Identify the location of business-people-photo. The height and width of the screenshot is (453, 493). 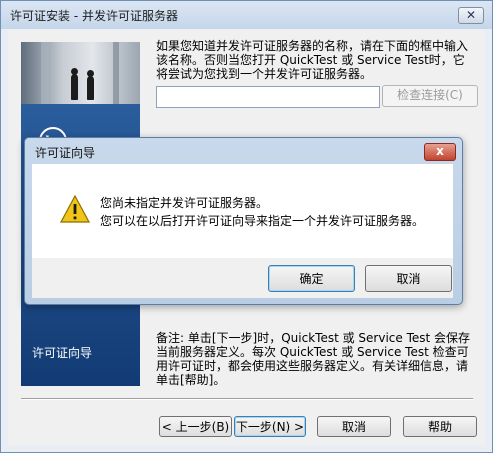
(80, 73).